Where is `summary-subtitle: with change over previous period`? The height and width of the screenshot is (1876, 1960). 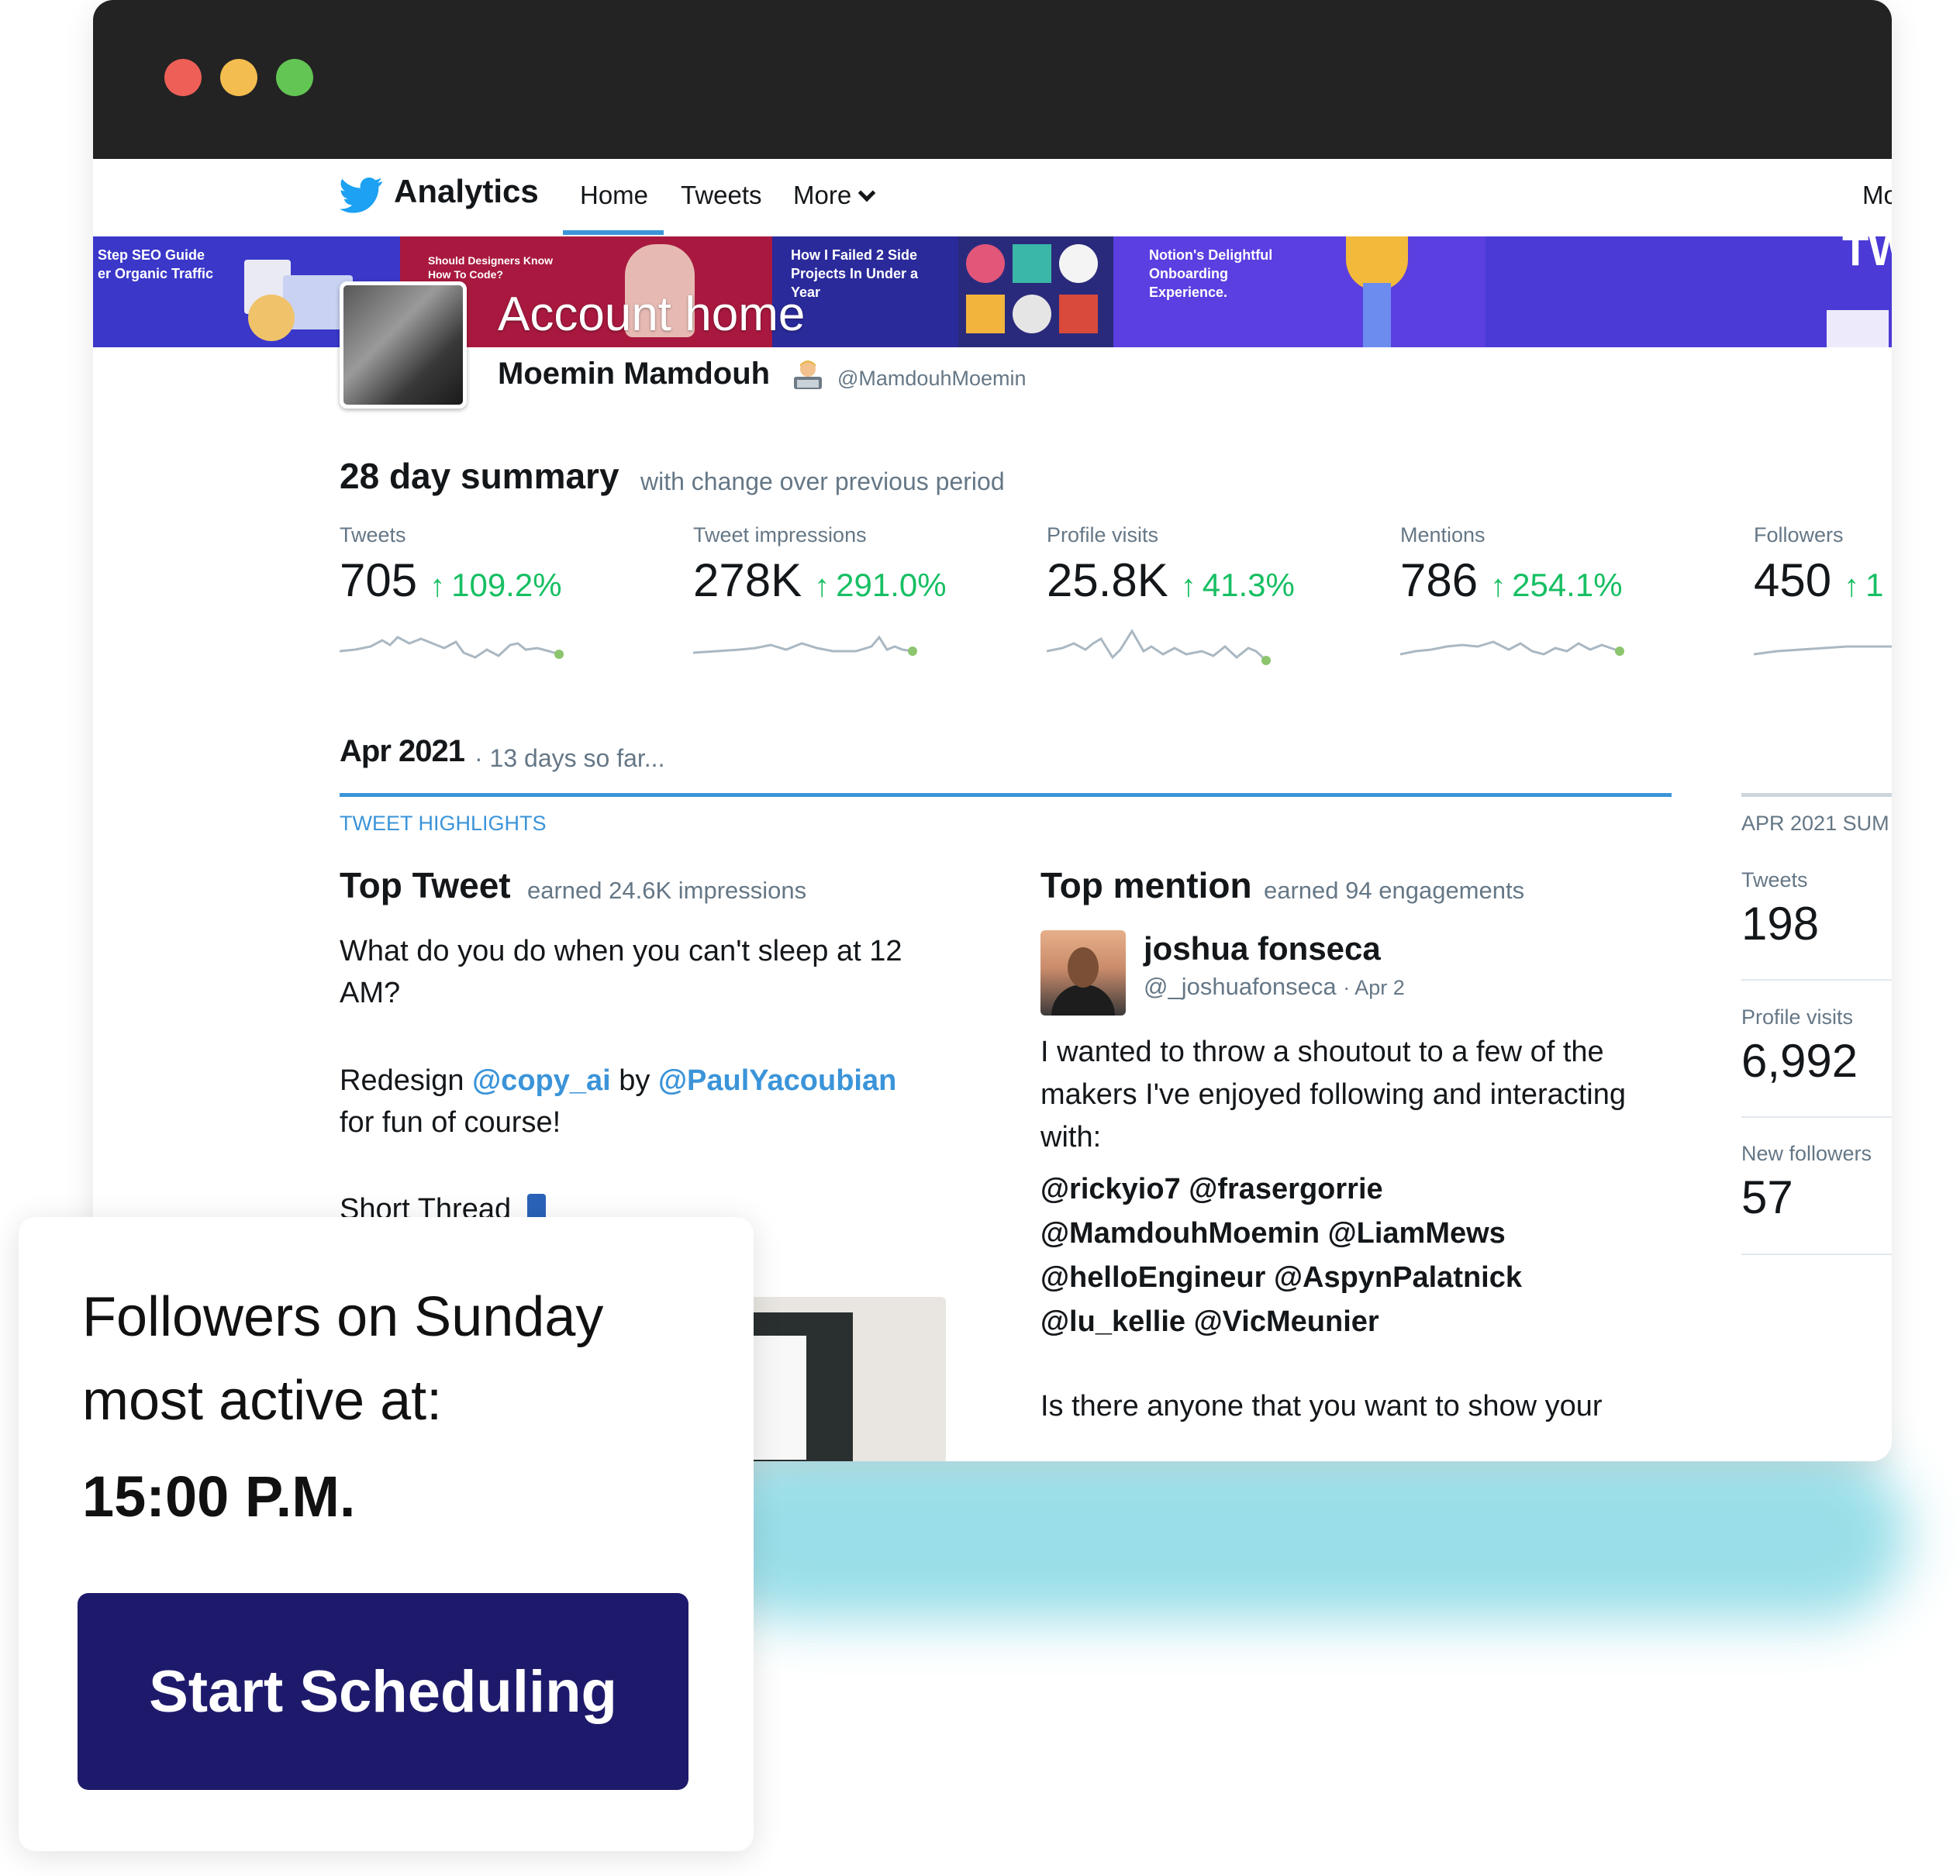 summary-subtitle: with change over previous period is located at coordinates (822, 481).